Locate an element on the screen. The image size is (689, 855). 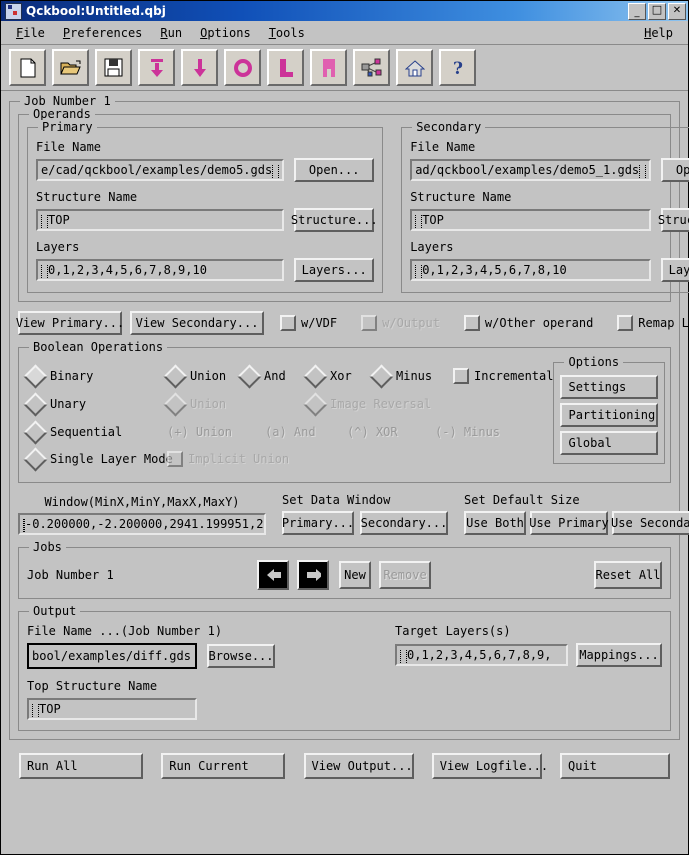
mode-binary: Binary is located at coordinates (95, 376).